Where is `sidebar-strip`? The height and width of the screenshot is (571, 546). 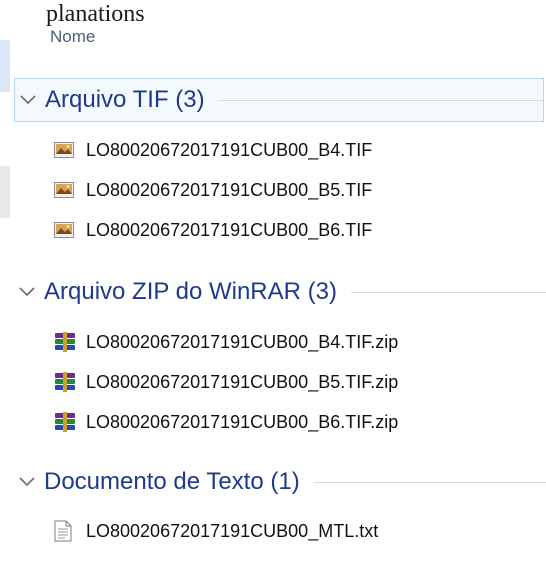
sidebar-strip is located at coordinates (5, 192).